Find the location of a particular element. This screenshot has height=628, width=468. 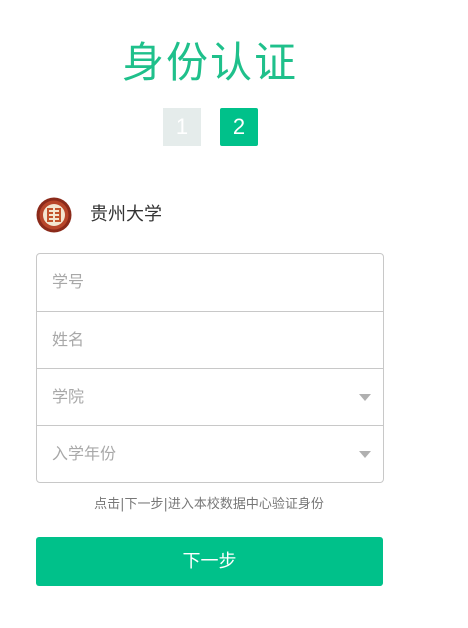

school-name: 贵州大学 is located at coordinates (126, 214).